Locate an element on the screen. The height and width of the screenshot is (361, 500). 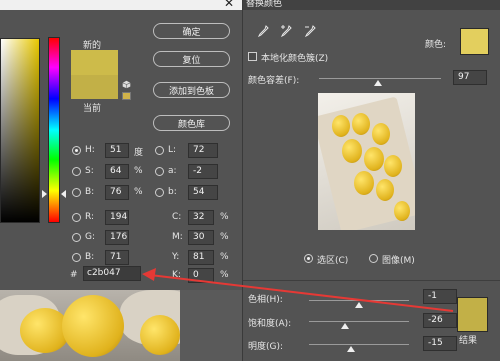
hue-slider-arrow-left-icon is located at coordinates (44, 194).